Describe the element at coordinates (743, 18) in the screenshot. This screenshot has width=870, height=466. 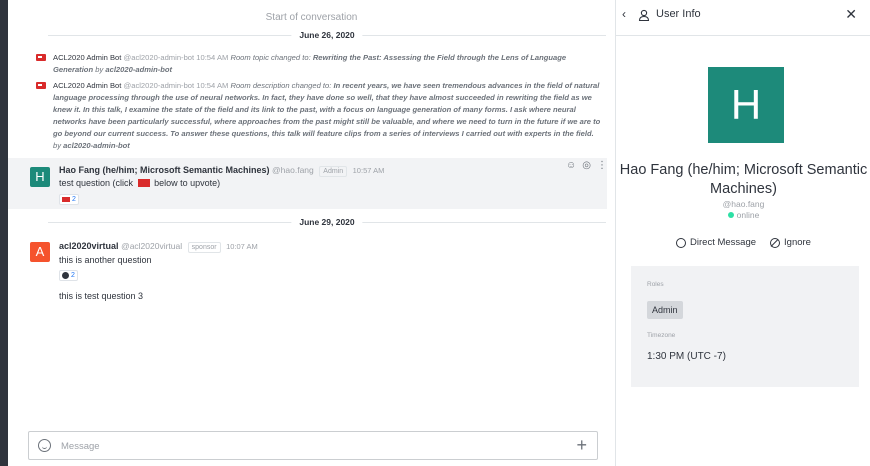
I see `panel-header: ‹ User Info ✕` at that location.